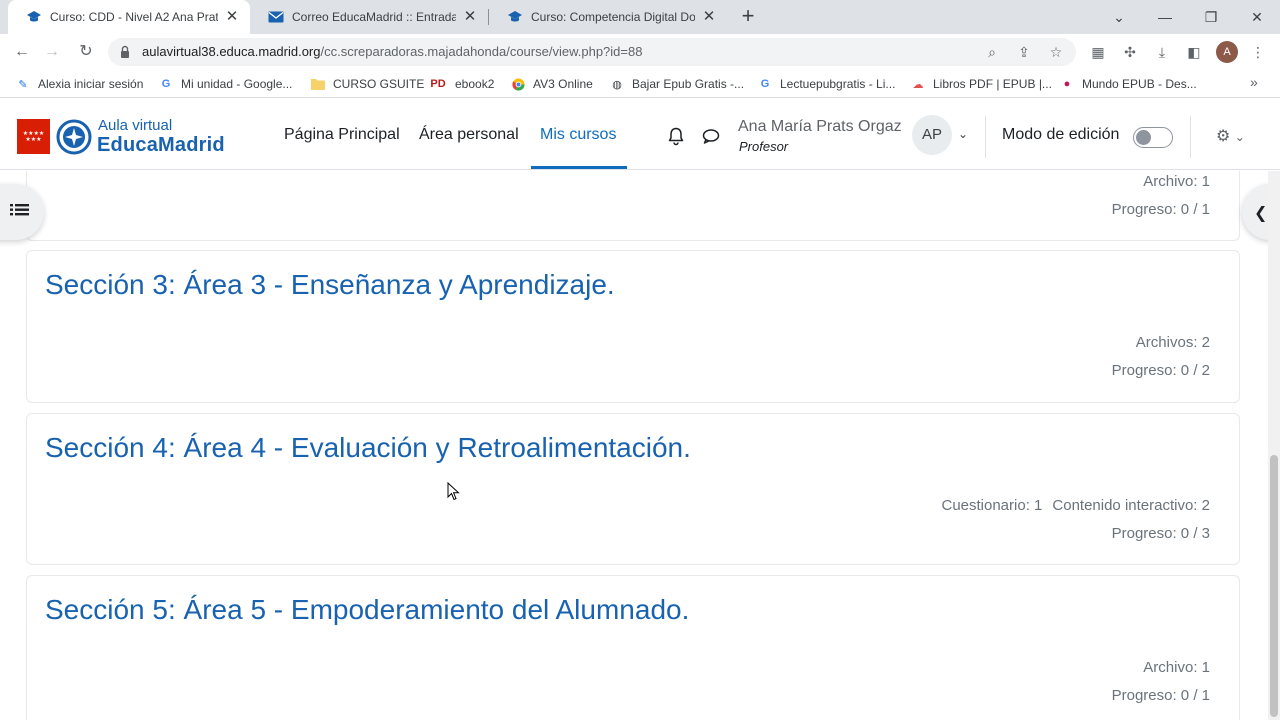  What do you see at coordinates (469, 135) in the screenshot?
I see `nav-area-personal: Área personal` at bounding box center [469, 135].